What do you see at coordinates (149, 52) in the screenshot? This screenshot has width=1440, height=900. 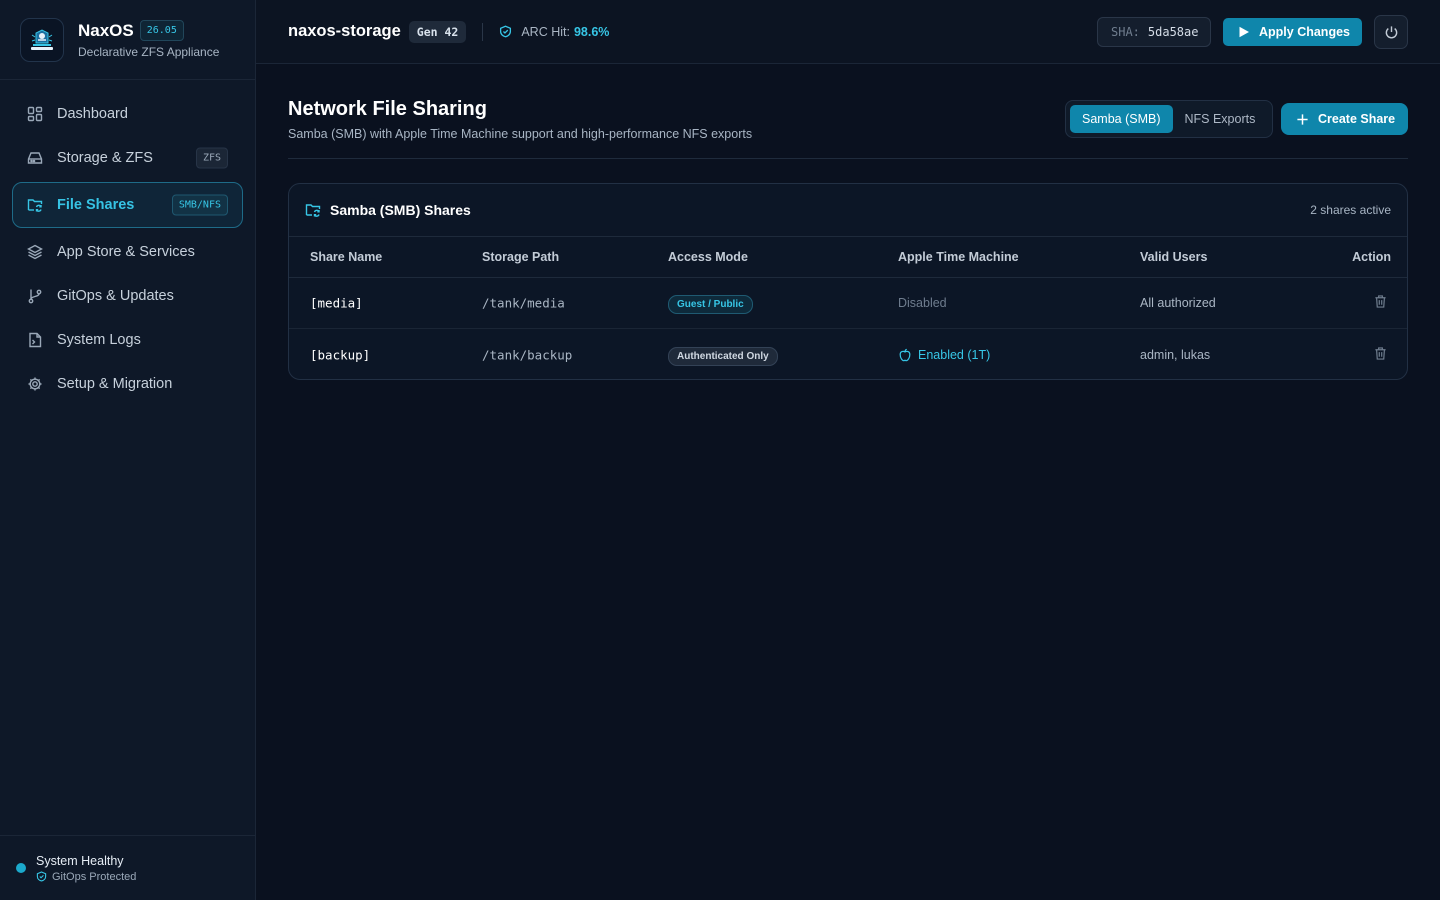 I see `brand-subtitle: Declarative ZFS Appliance` at bounding box center [149, 52].